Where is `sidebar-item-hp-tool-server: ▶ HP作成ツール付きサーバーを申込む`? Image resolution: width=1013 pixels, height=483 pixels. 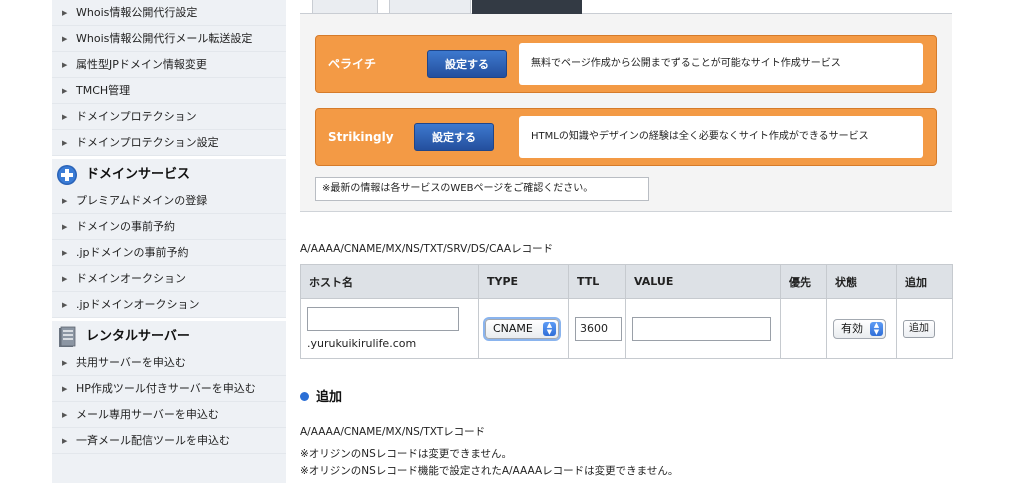 sidebar-item-hp-tool-server: ▶ HP作成ツール付きサーバーを申込む is located at coordinates (169, 389).